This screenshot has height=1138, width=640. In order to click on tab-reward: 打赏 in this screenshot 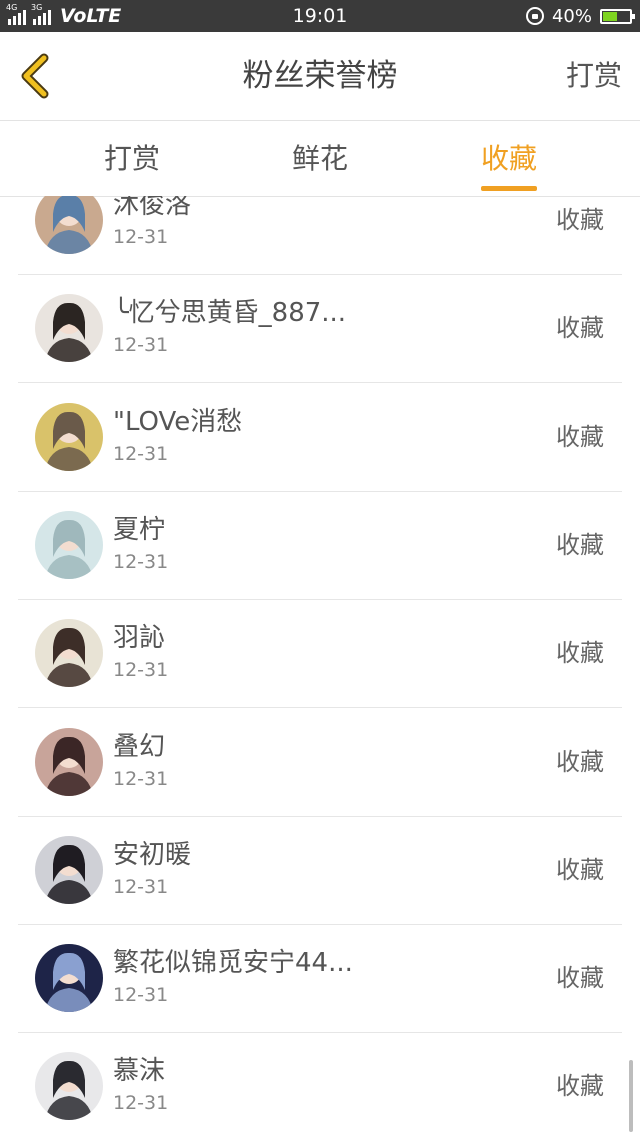, I will do `click(132, 158)`.